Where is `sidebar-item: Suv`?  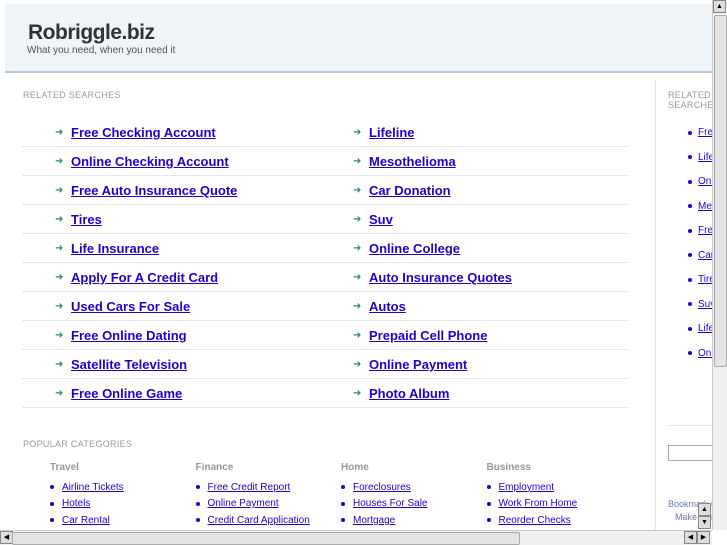 sidebar-item: Suv is located at coordinates (700, 304).